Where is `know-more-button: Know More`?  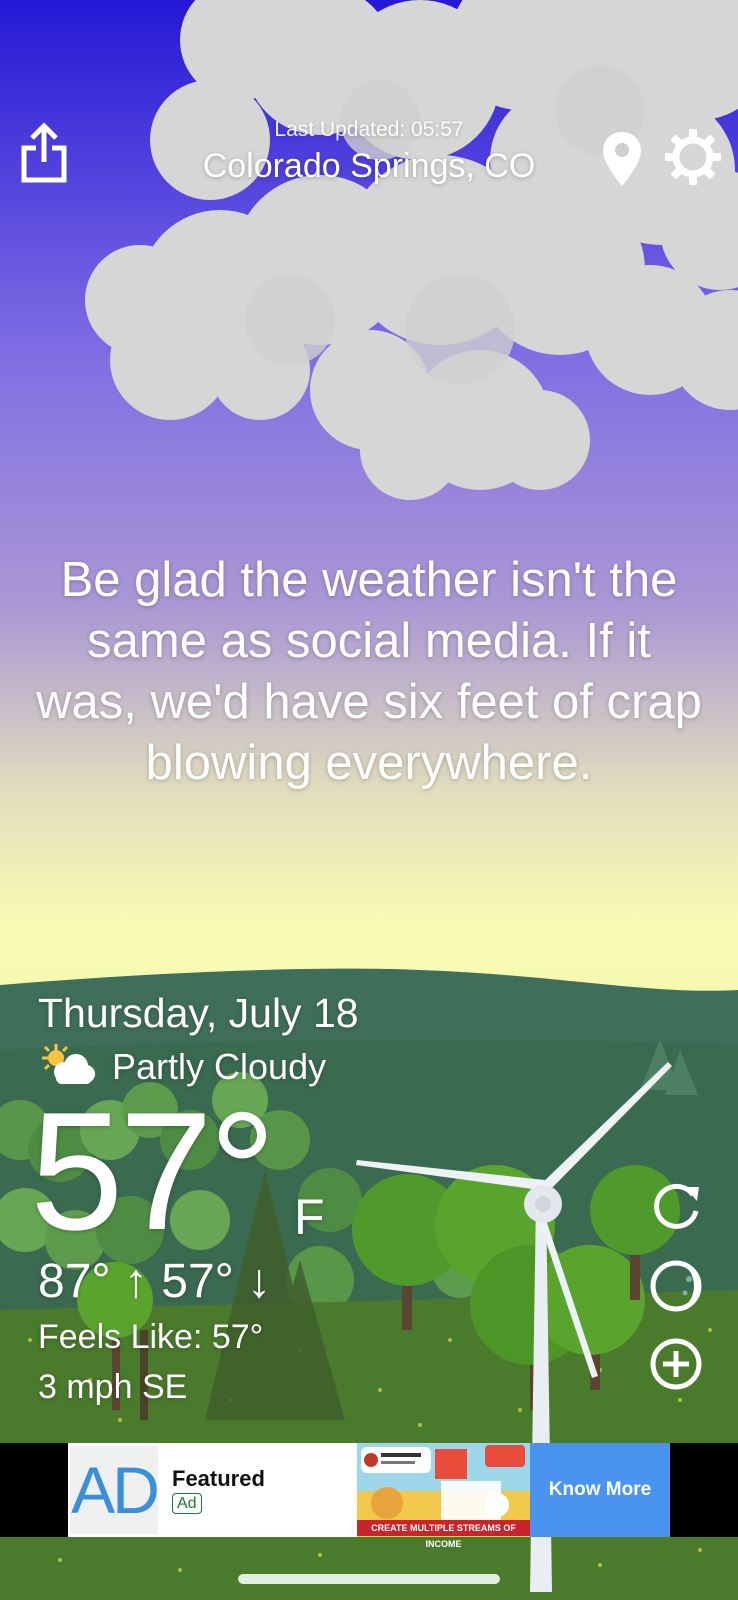 know-more-button: Know More is located at coordinates (600, 1490).